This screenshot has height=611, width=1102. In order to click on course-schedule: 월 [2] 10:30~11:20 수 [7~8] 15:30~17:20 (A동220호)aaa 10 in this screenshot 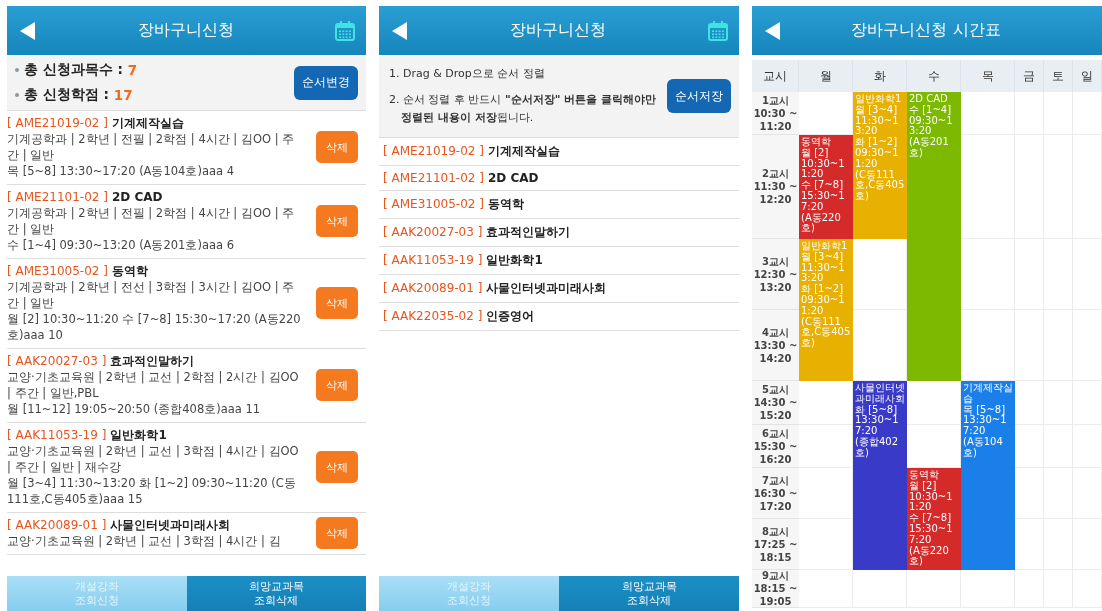, I will do `click(154, 327)`.